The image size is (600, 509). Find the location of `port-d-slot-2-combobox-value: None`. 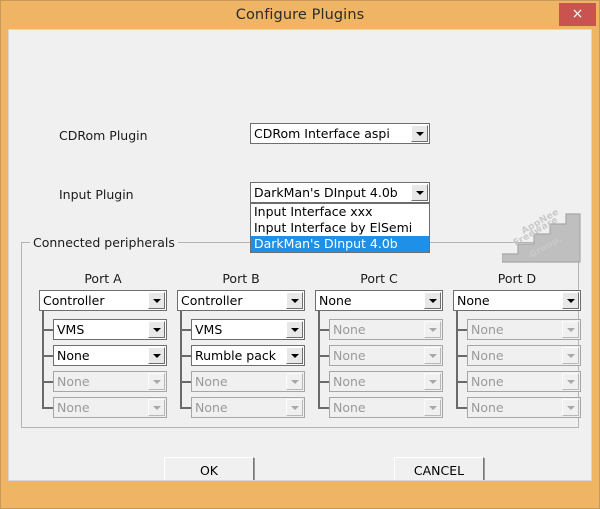

port-d-slot-2-combobox-value: None is located at coordinates (487, 355).